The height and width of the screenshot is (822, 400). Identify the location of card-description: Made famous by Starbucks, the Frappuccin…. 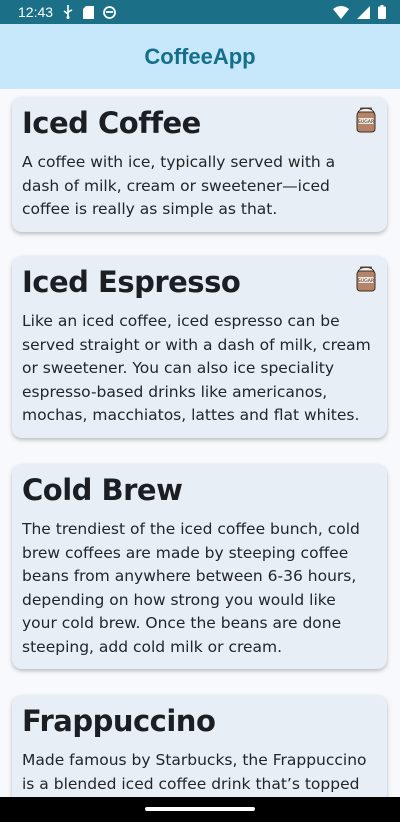
(194, 772).